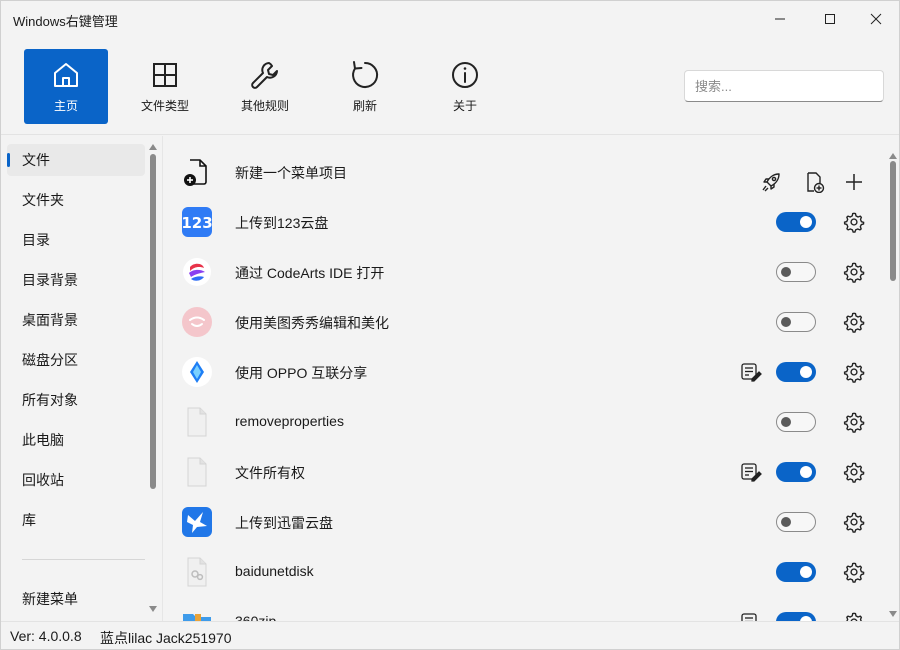  Describe the element at coordinates (310, 273) in the screenshot. I see `menu-item-label: 通过 CodeArts IDE 打开` at that location.